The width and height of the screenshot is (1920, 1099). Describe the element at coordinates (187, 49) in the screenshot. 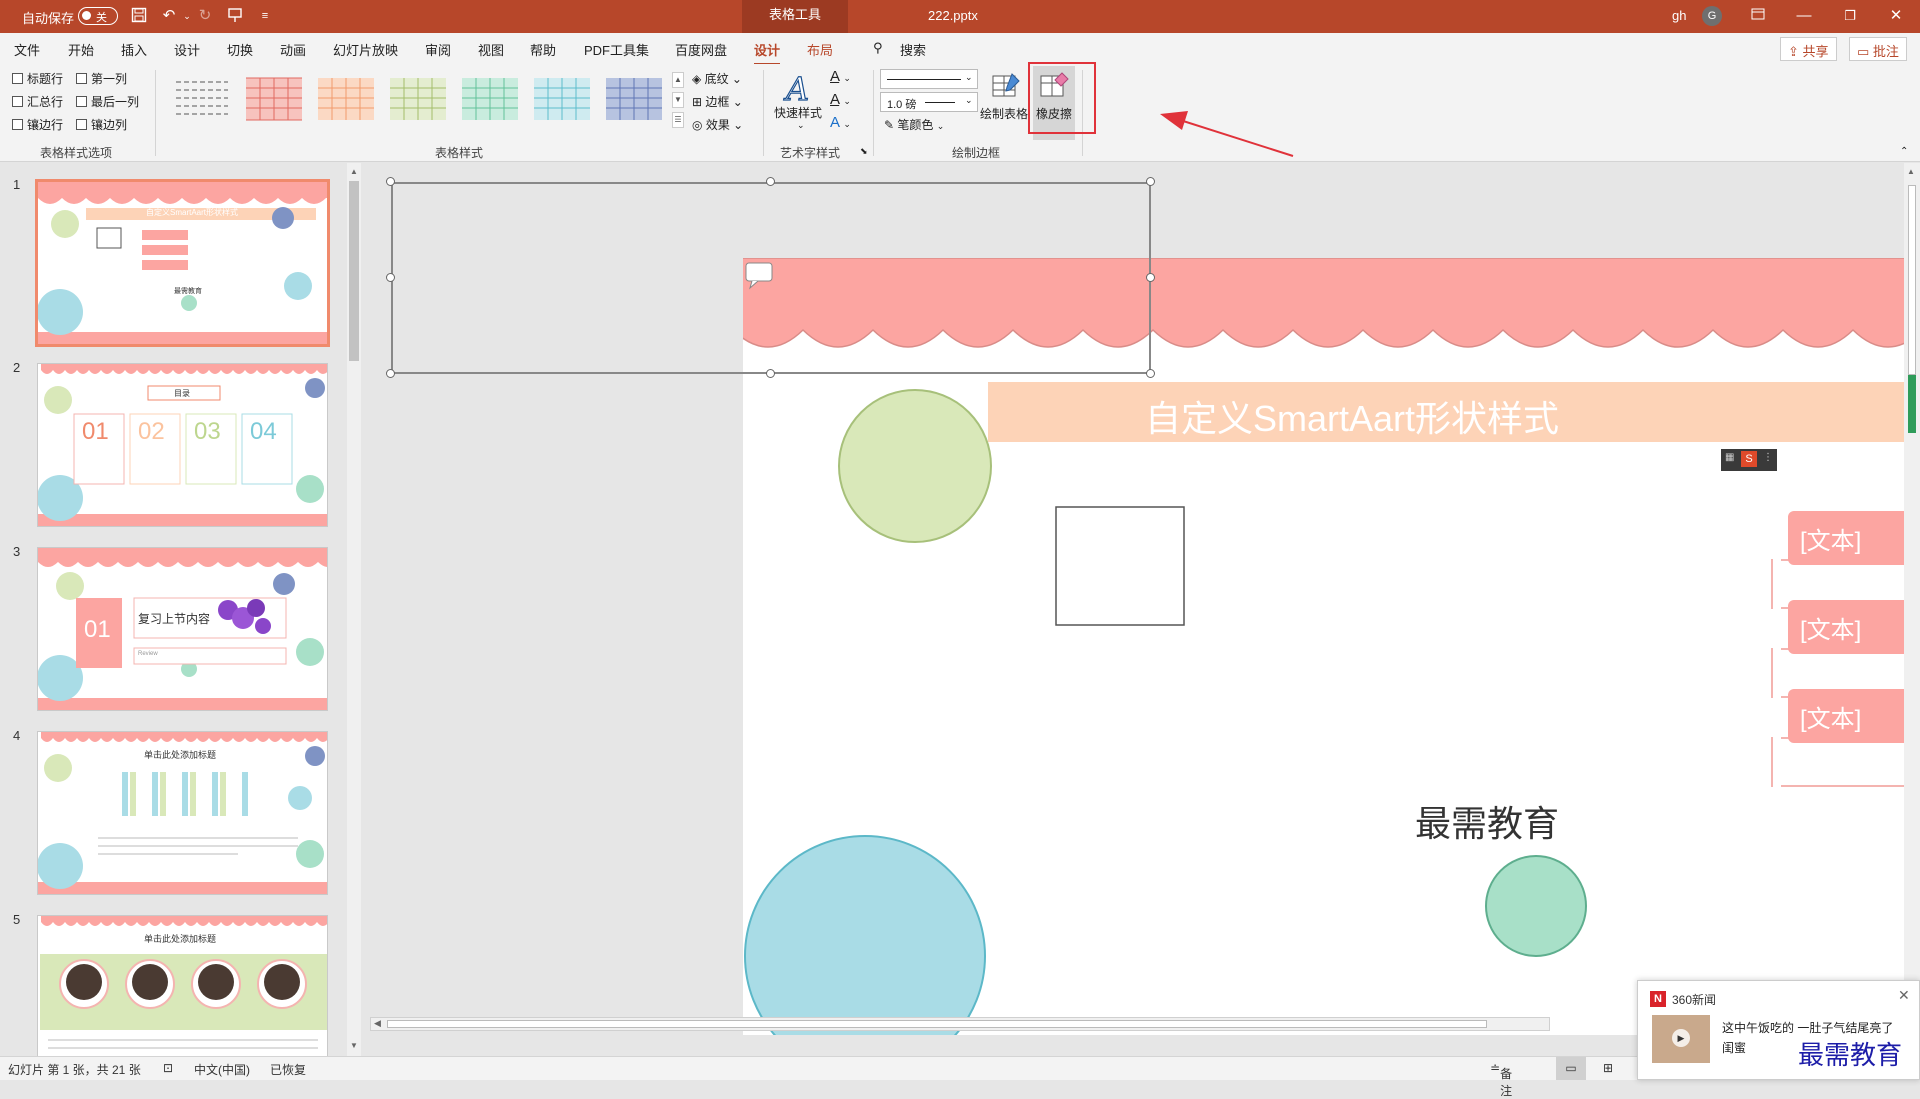

I see `tab-design: 设计` at that location.